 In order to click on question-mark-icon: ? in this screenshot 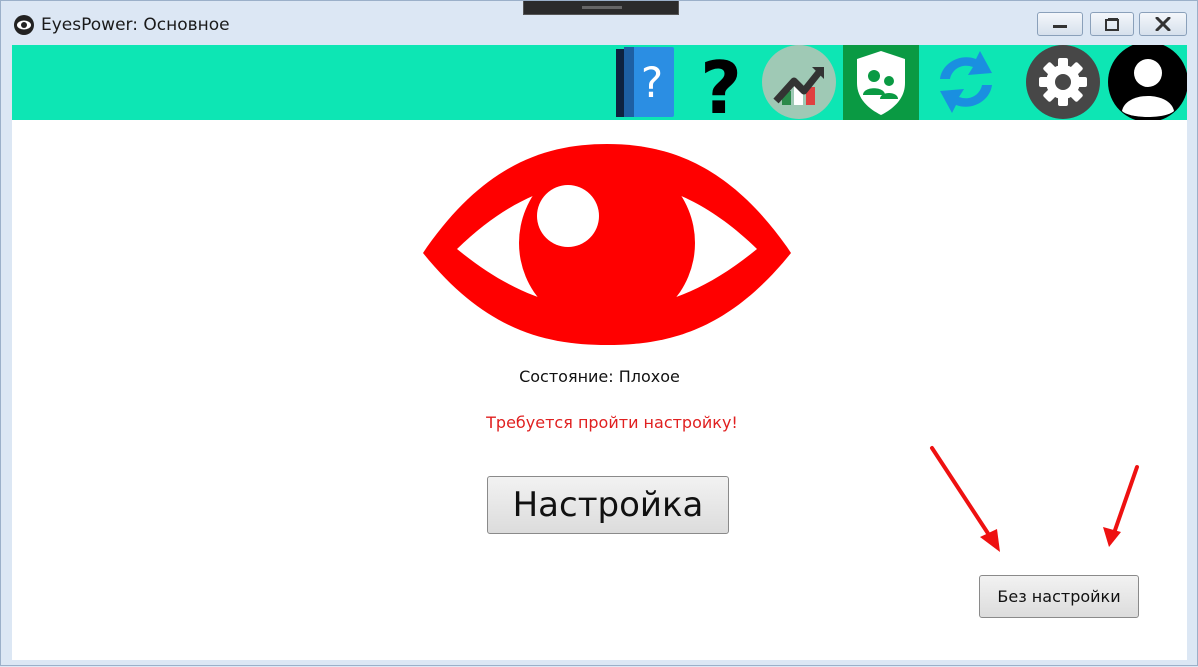, I will do `click(721, 82)`.